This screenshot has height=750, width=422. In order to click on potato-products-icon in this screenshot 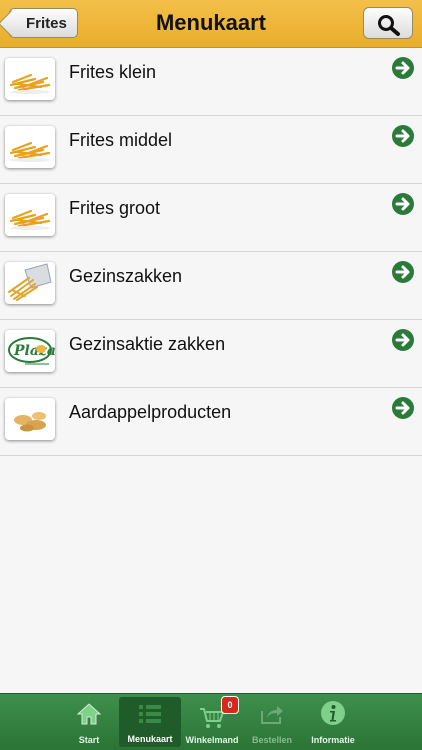, I will do `click(30, 419)`.